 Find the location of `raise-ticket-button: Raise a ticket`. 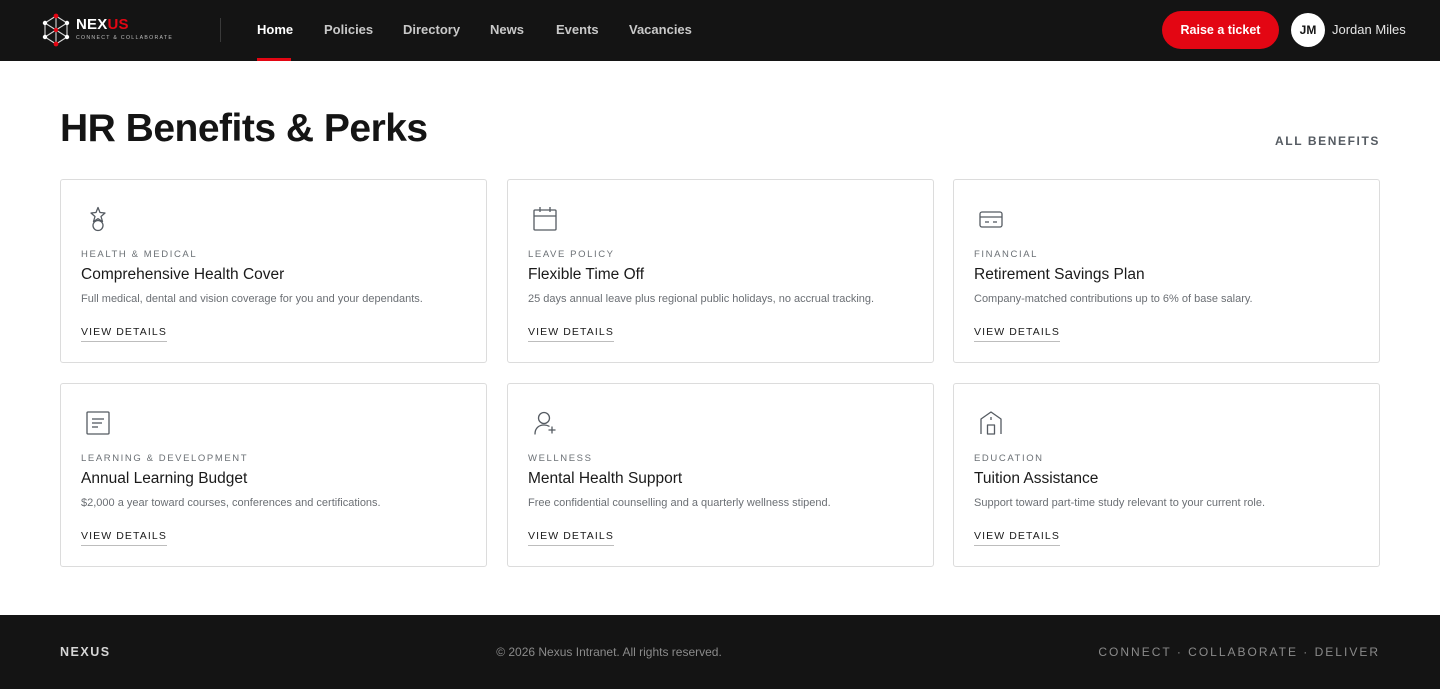

raise-ticket-button: Raise a ticket is located at coordinates (1220, 30).